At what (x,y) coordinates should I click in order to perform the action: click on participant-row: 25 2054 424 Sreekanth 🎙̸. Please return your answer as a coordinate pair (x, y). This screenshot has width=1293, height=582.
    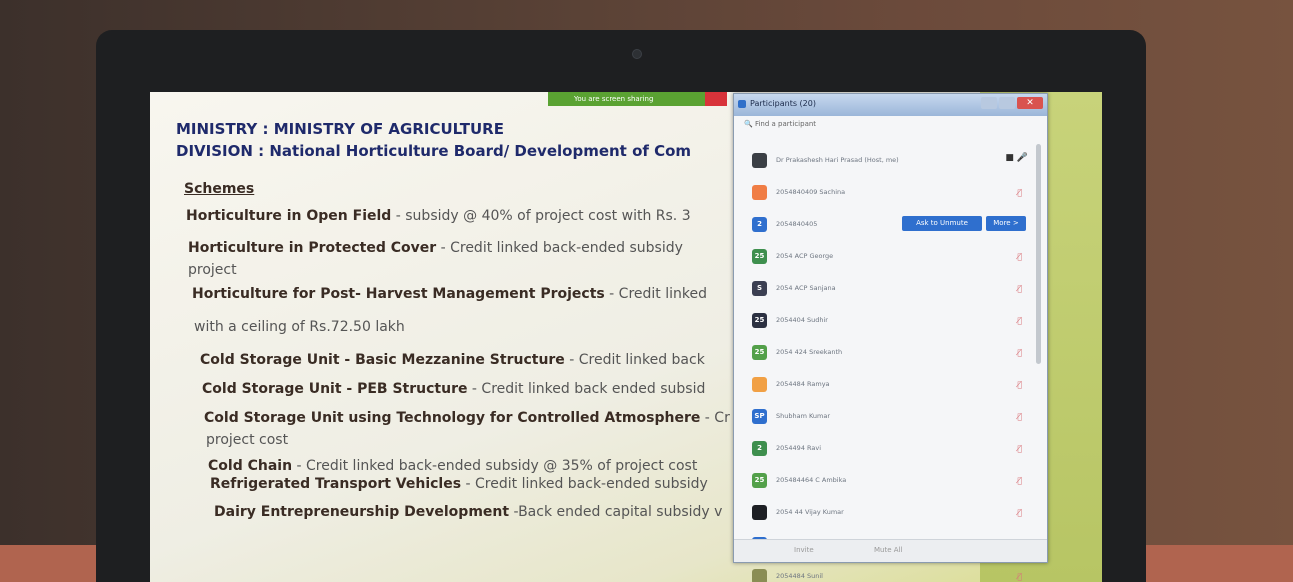
    Looking at the image, I should click on (884, 352).